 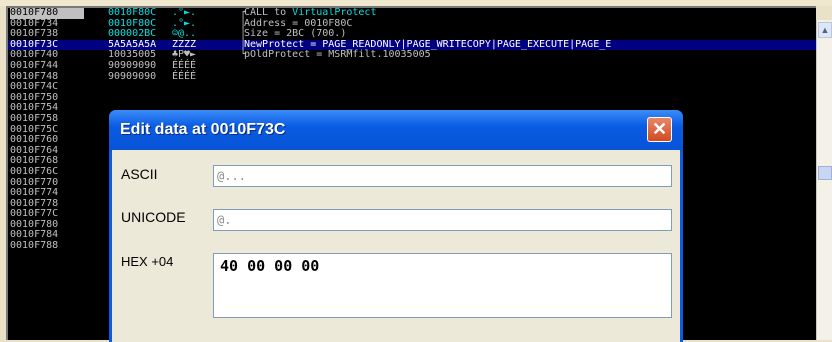 What do you see at coordinates (224, 220) in the screenshot?
I see `unicode-value: @.` at bounding box center [224, 220].